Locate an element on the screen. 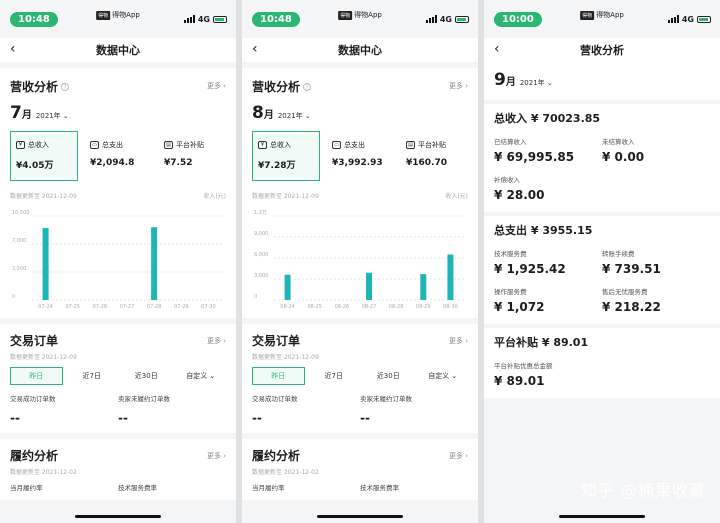 The image size is (720, 523). income-item: 补偿收入 ¥ 28.00 is located at coordinates (519, 189).